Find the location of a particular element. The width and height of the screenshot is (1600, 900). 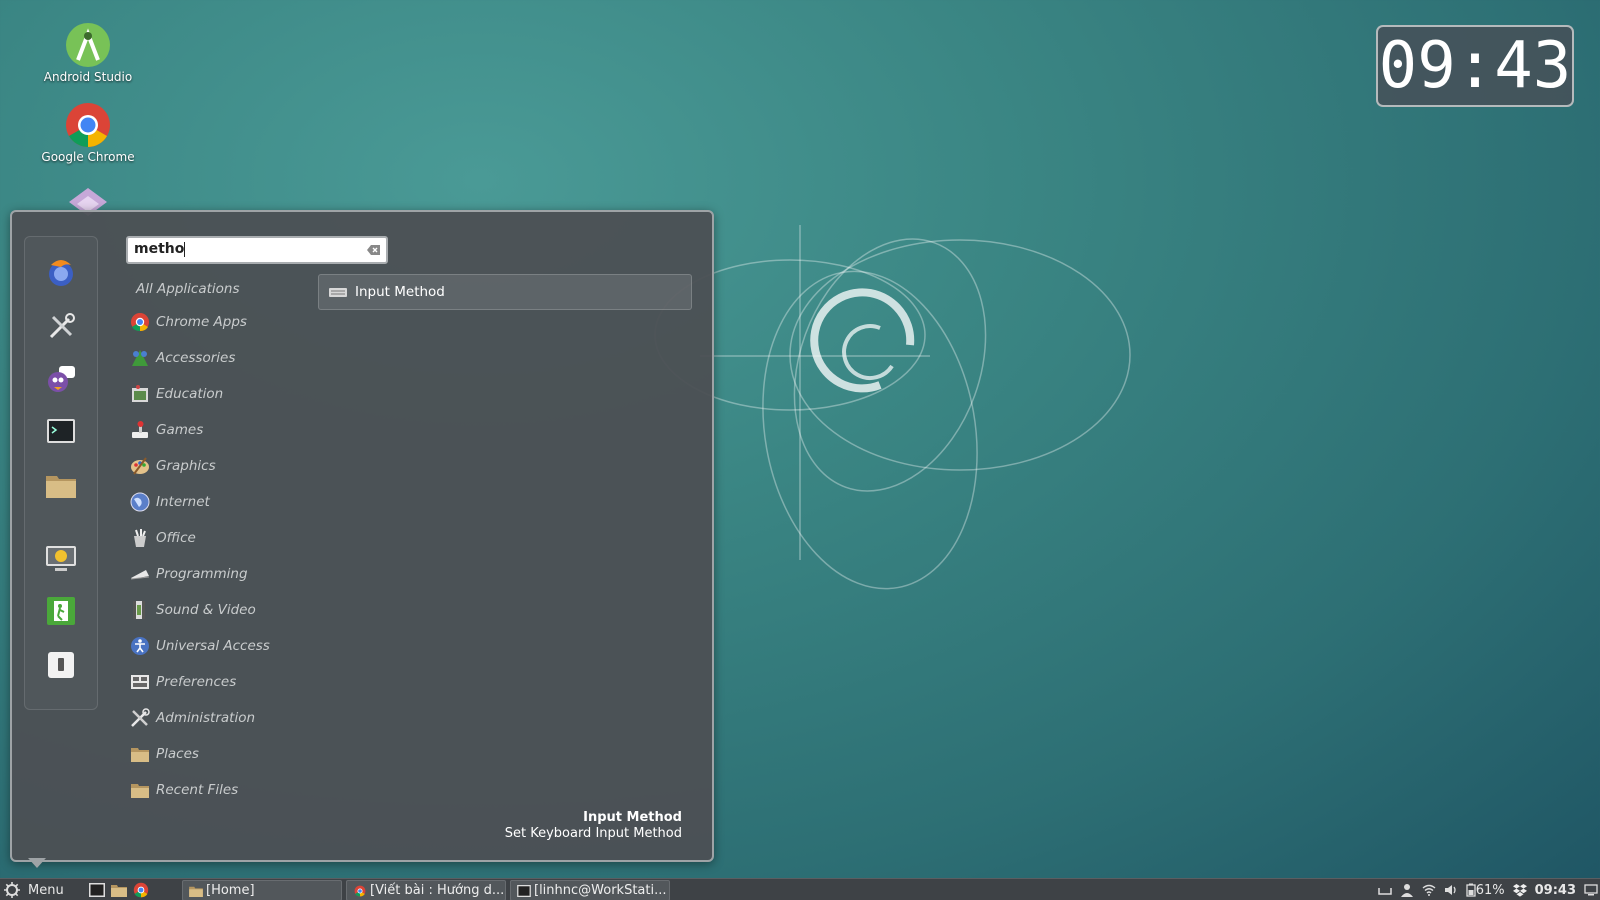

window-home: [Home] is located at coordinates (262, 890).